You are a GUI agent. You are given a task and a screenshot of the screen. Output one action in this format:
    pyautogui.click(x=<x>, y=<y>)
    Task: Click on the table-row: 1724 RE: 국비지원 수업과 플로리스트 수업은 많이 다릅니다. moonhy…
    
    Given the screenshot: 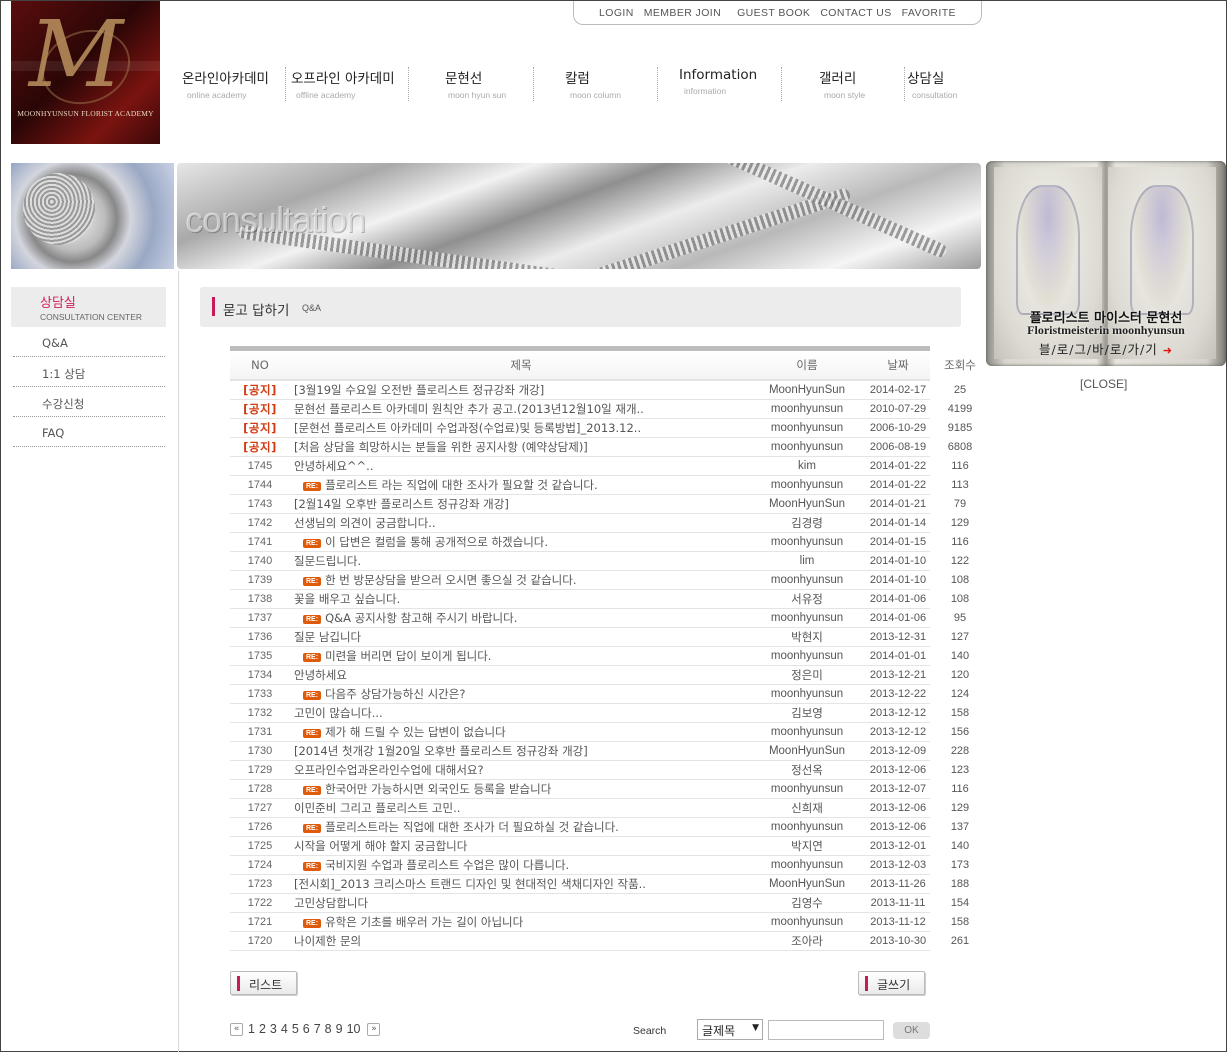 What is the action you would take?
    pyautogui.click(x=599, y=865)
    